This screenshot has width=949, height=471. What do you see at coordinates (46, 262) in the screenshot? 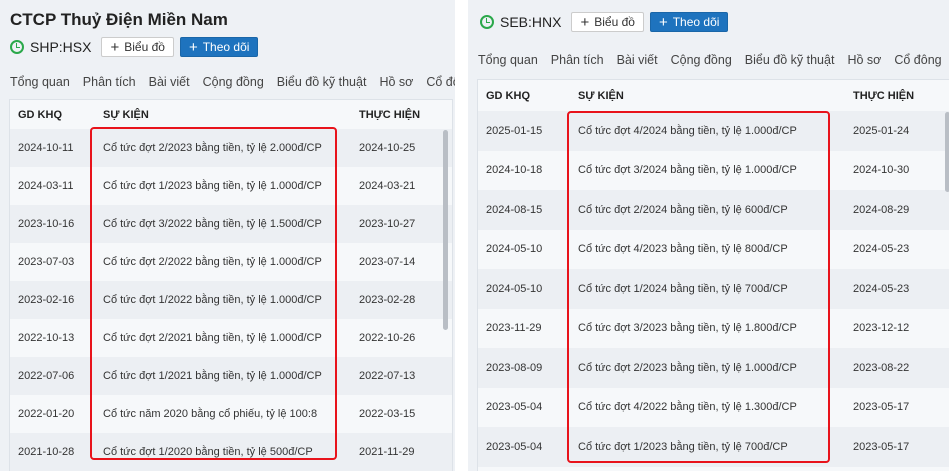
I see `ex-date-cell: 2023-07-03` at bounding box center [46, 262].